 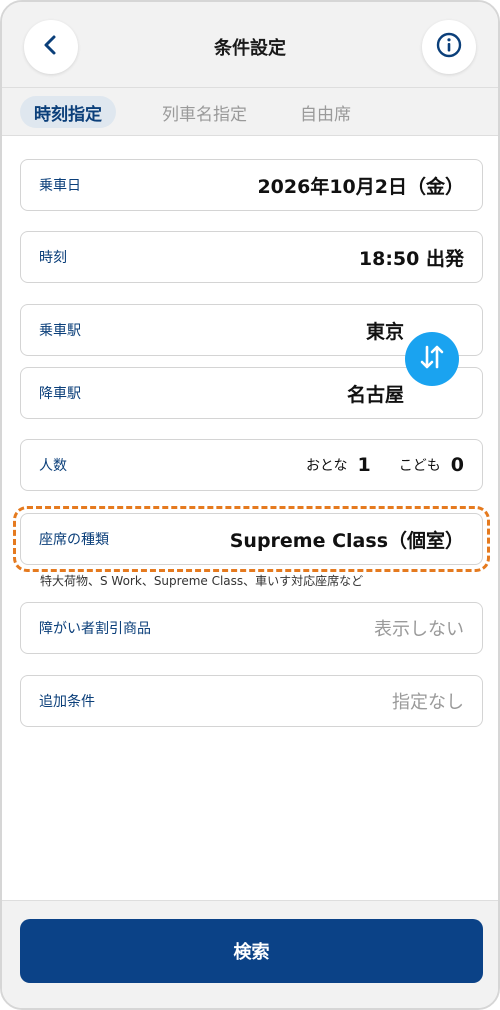 What do you see at coordinates (67, 702) in the screenshot?
I see `extra-conditions-label: 追加条件` at bounding box center [67, 702].